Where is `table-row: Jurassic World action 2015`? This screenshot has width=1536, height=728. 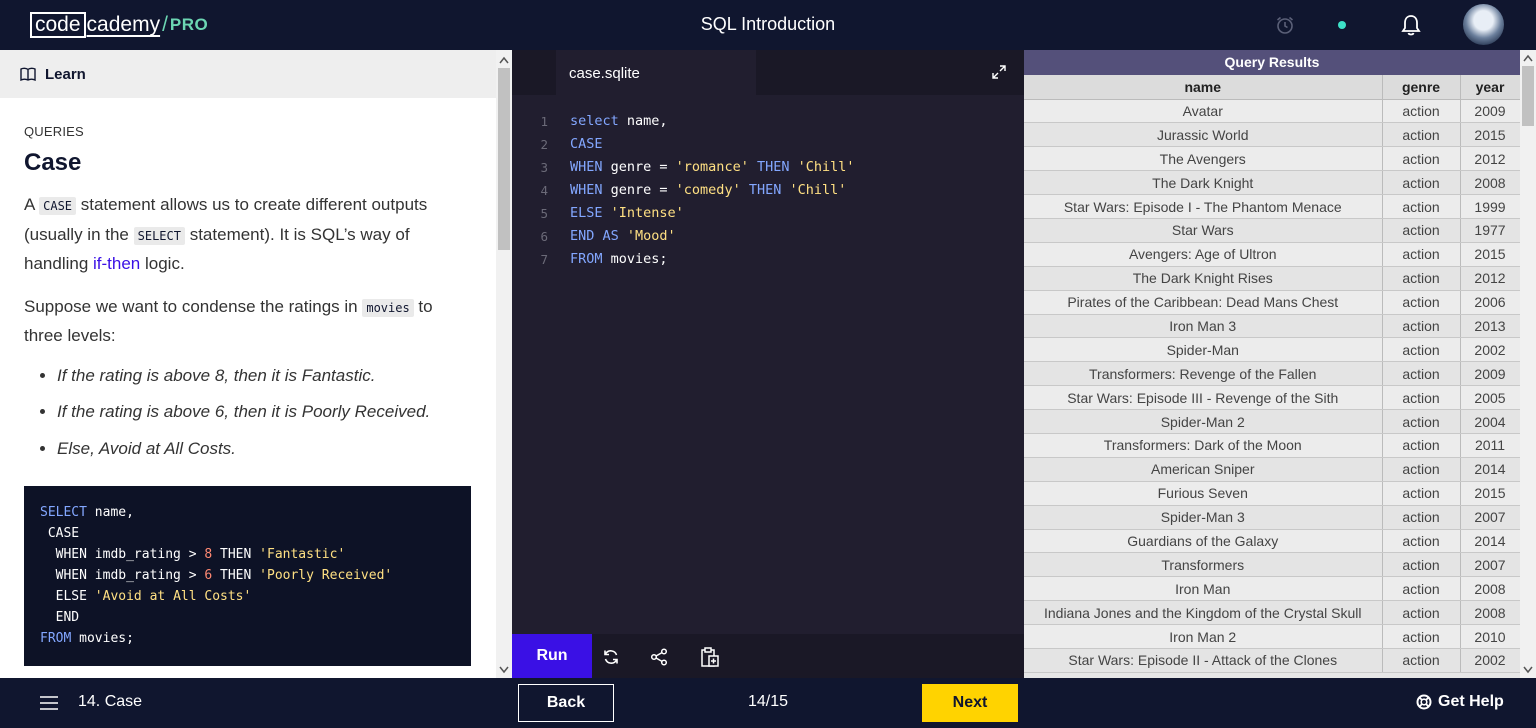 table-row: Jurassic World action 2015 is located at coordinates (1272, 135).